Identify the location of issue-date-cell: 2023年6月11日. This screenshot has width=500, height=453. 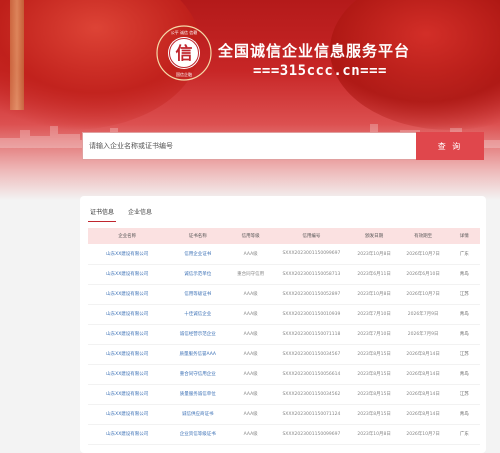
(374, 274).